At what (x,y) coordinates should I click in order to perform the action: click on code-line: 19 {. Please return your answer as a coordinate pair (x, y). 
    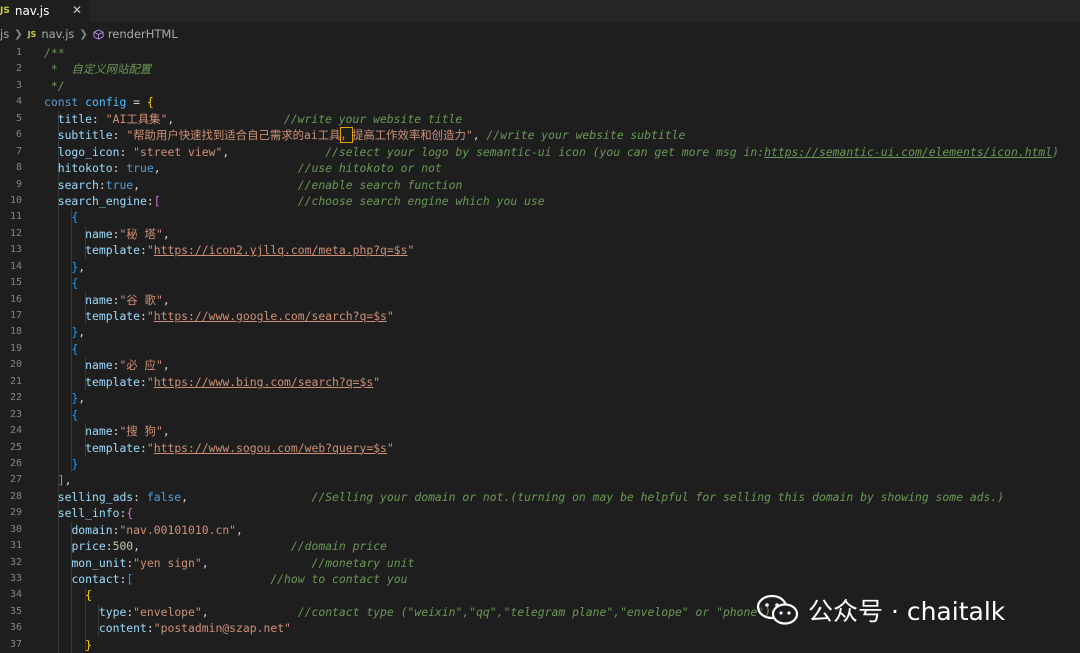
    Looking at the image, I should click on (540, 349).